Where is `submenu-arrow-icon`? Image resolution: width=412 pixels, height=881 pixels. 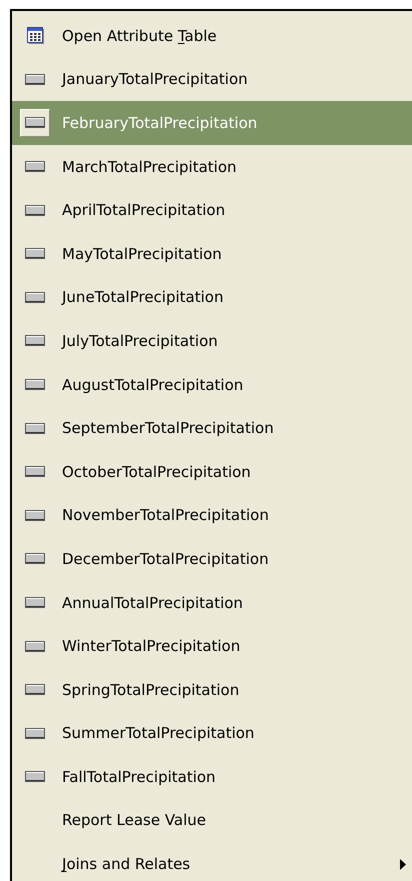
submenu-arrow-icon is located at coordinates (403, 864).